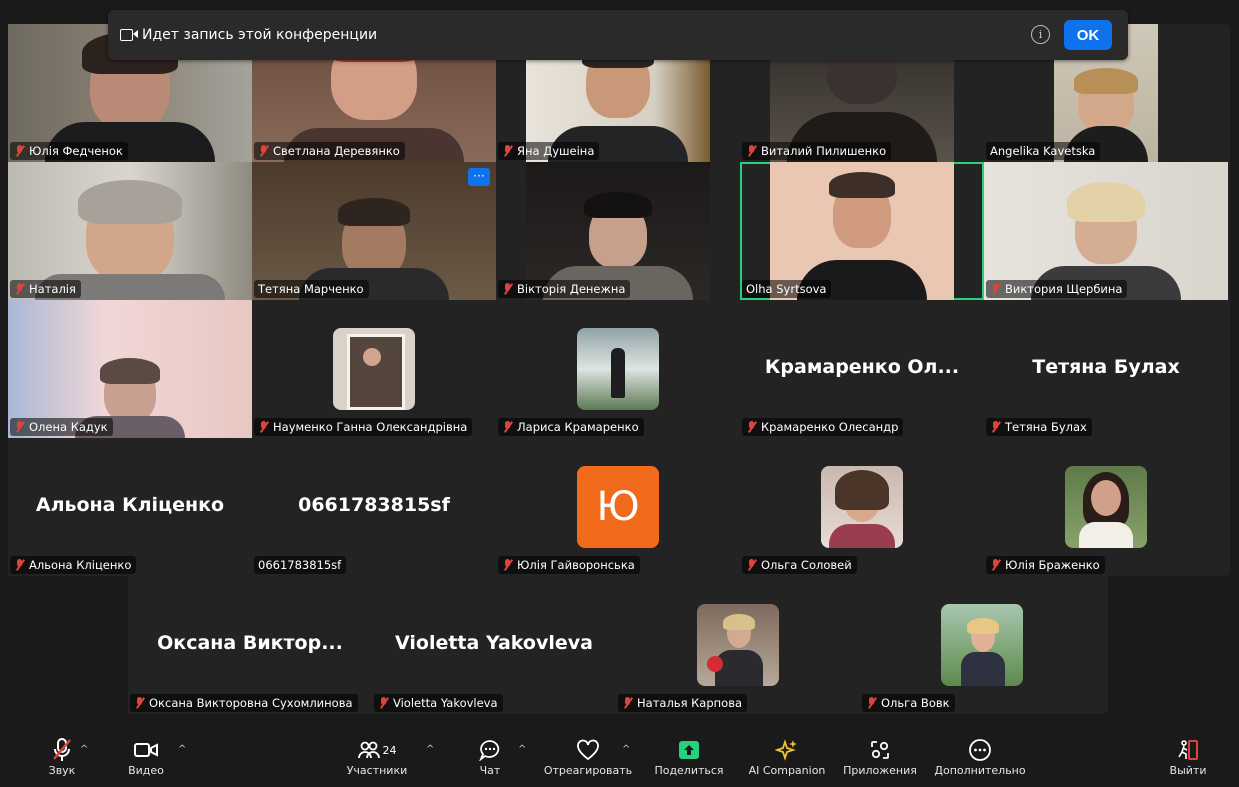  I want to click on apps-button: Приложения, so click(880, 756).